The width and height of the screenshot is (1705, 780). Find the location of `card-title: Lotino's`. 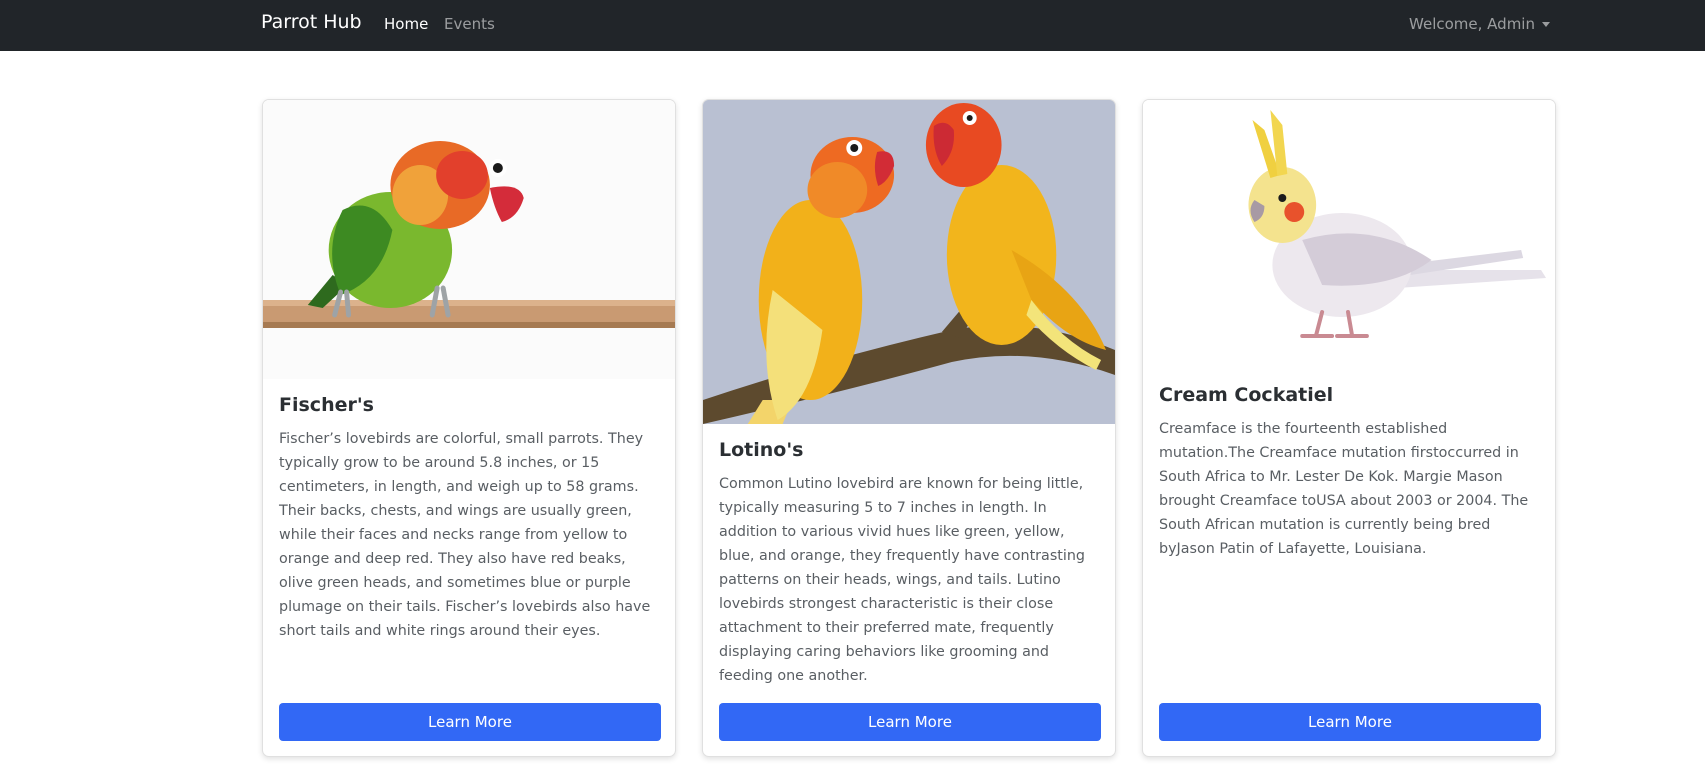

card-title: Lotino's is located at coordinates (761, 450).